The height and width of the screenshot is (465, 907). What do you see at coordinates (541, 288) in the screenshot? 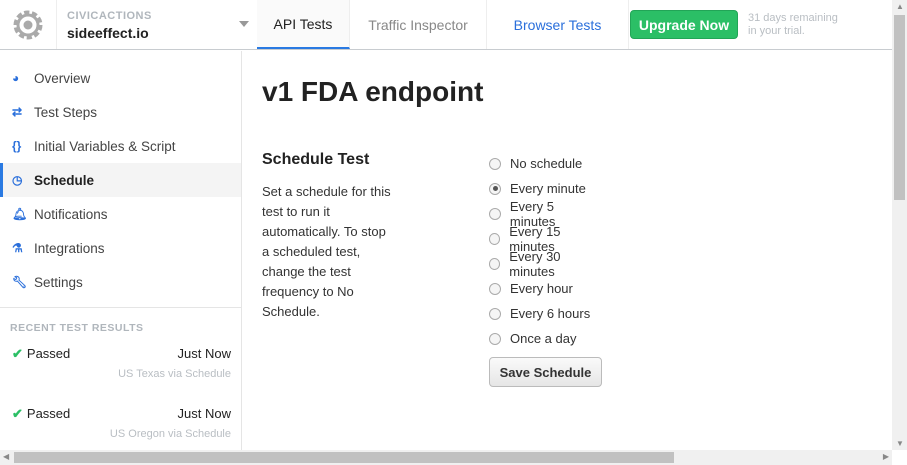
I see `radio-label: Every hour` at bounding box center [541, 288].